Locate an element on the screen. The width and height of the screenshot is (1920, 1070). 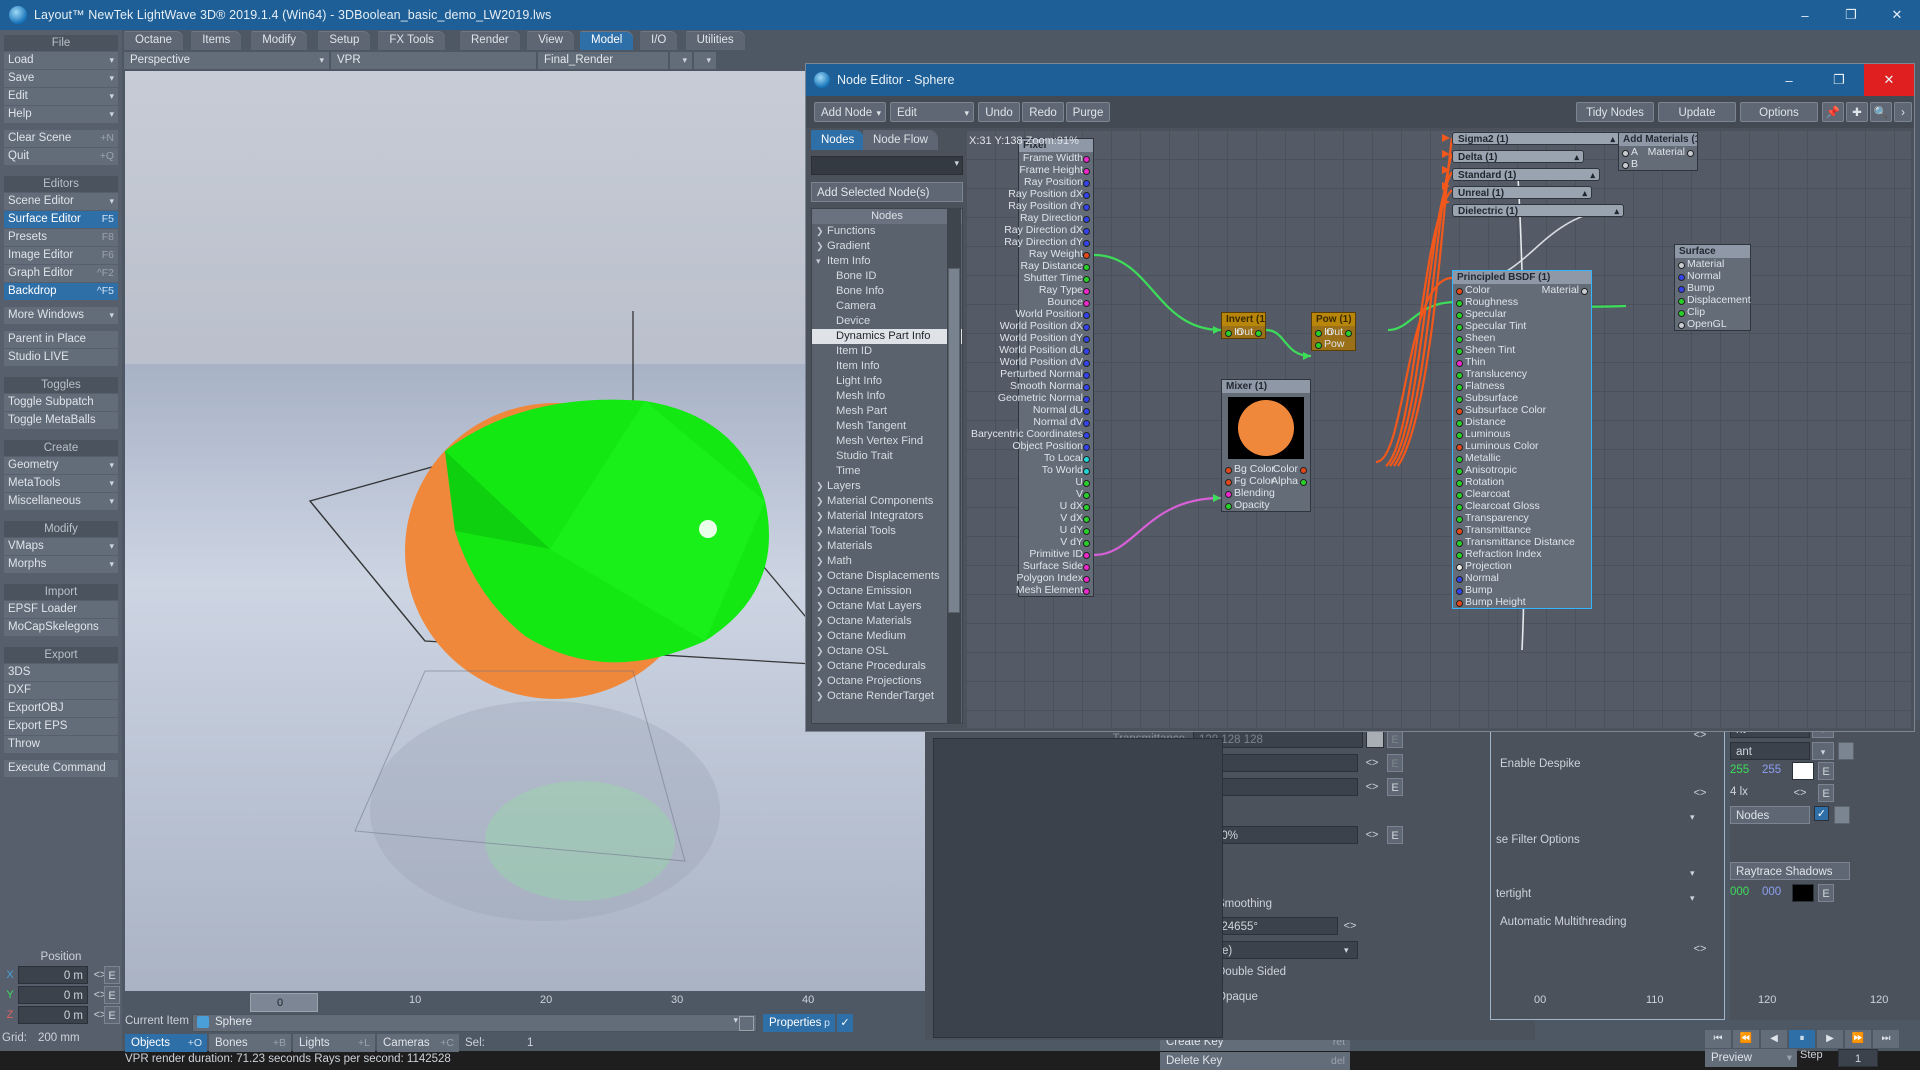
axis-envelope-button-x: E is located at coordinates (112, 975).